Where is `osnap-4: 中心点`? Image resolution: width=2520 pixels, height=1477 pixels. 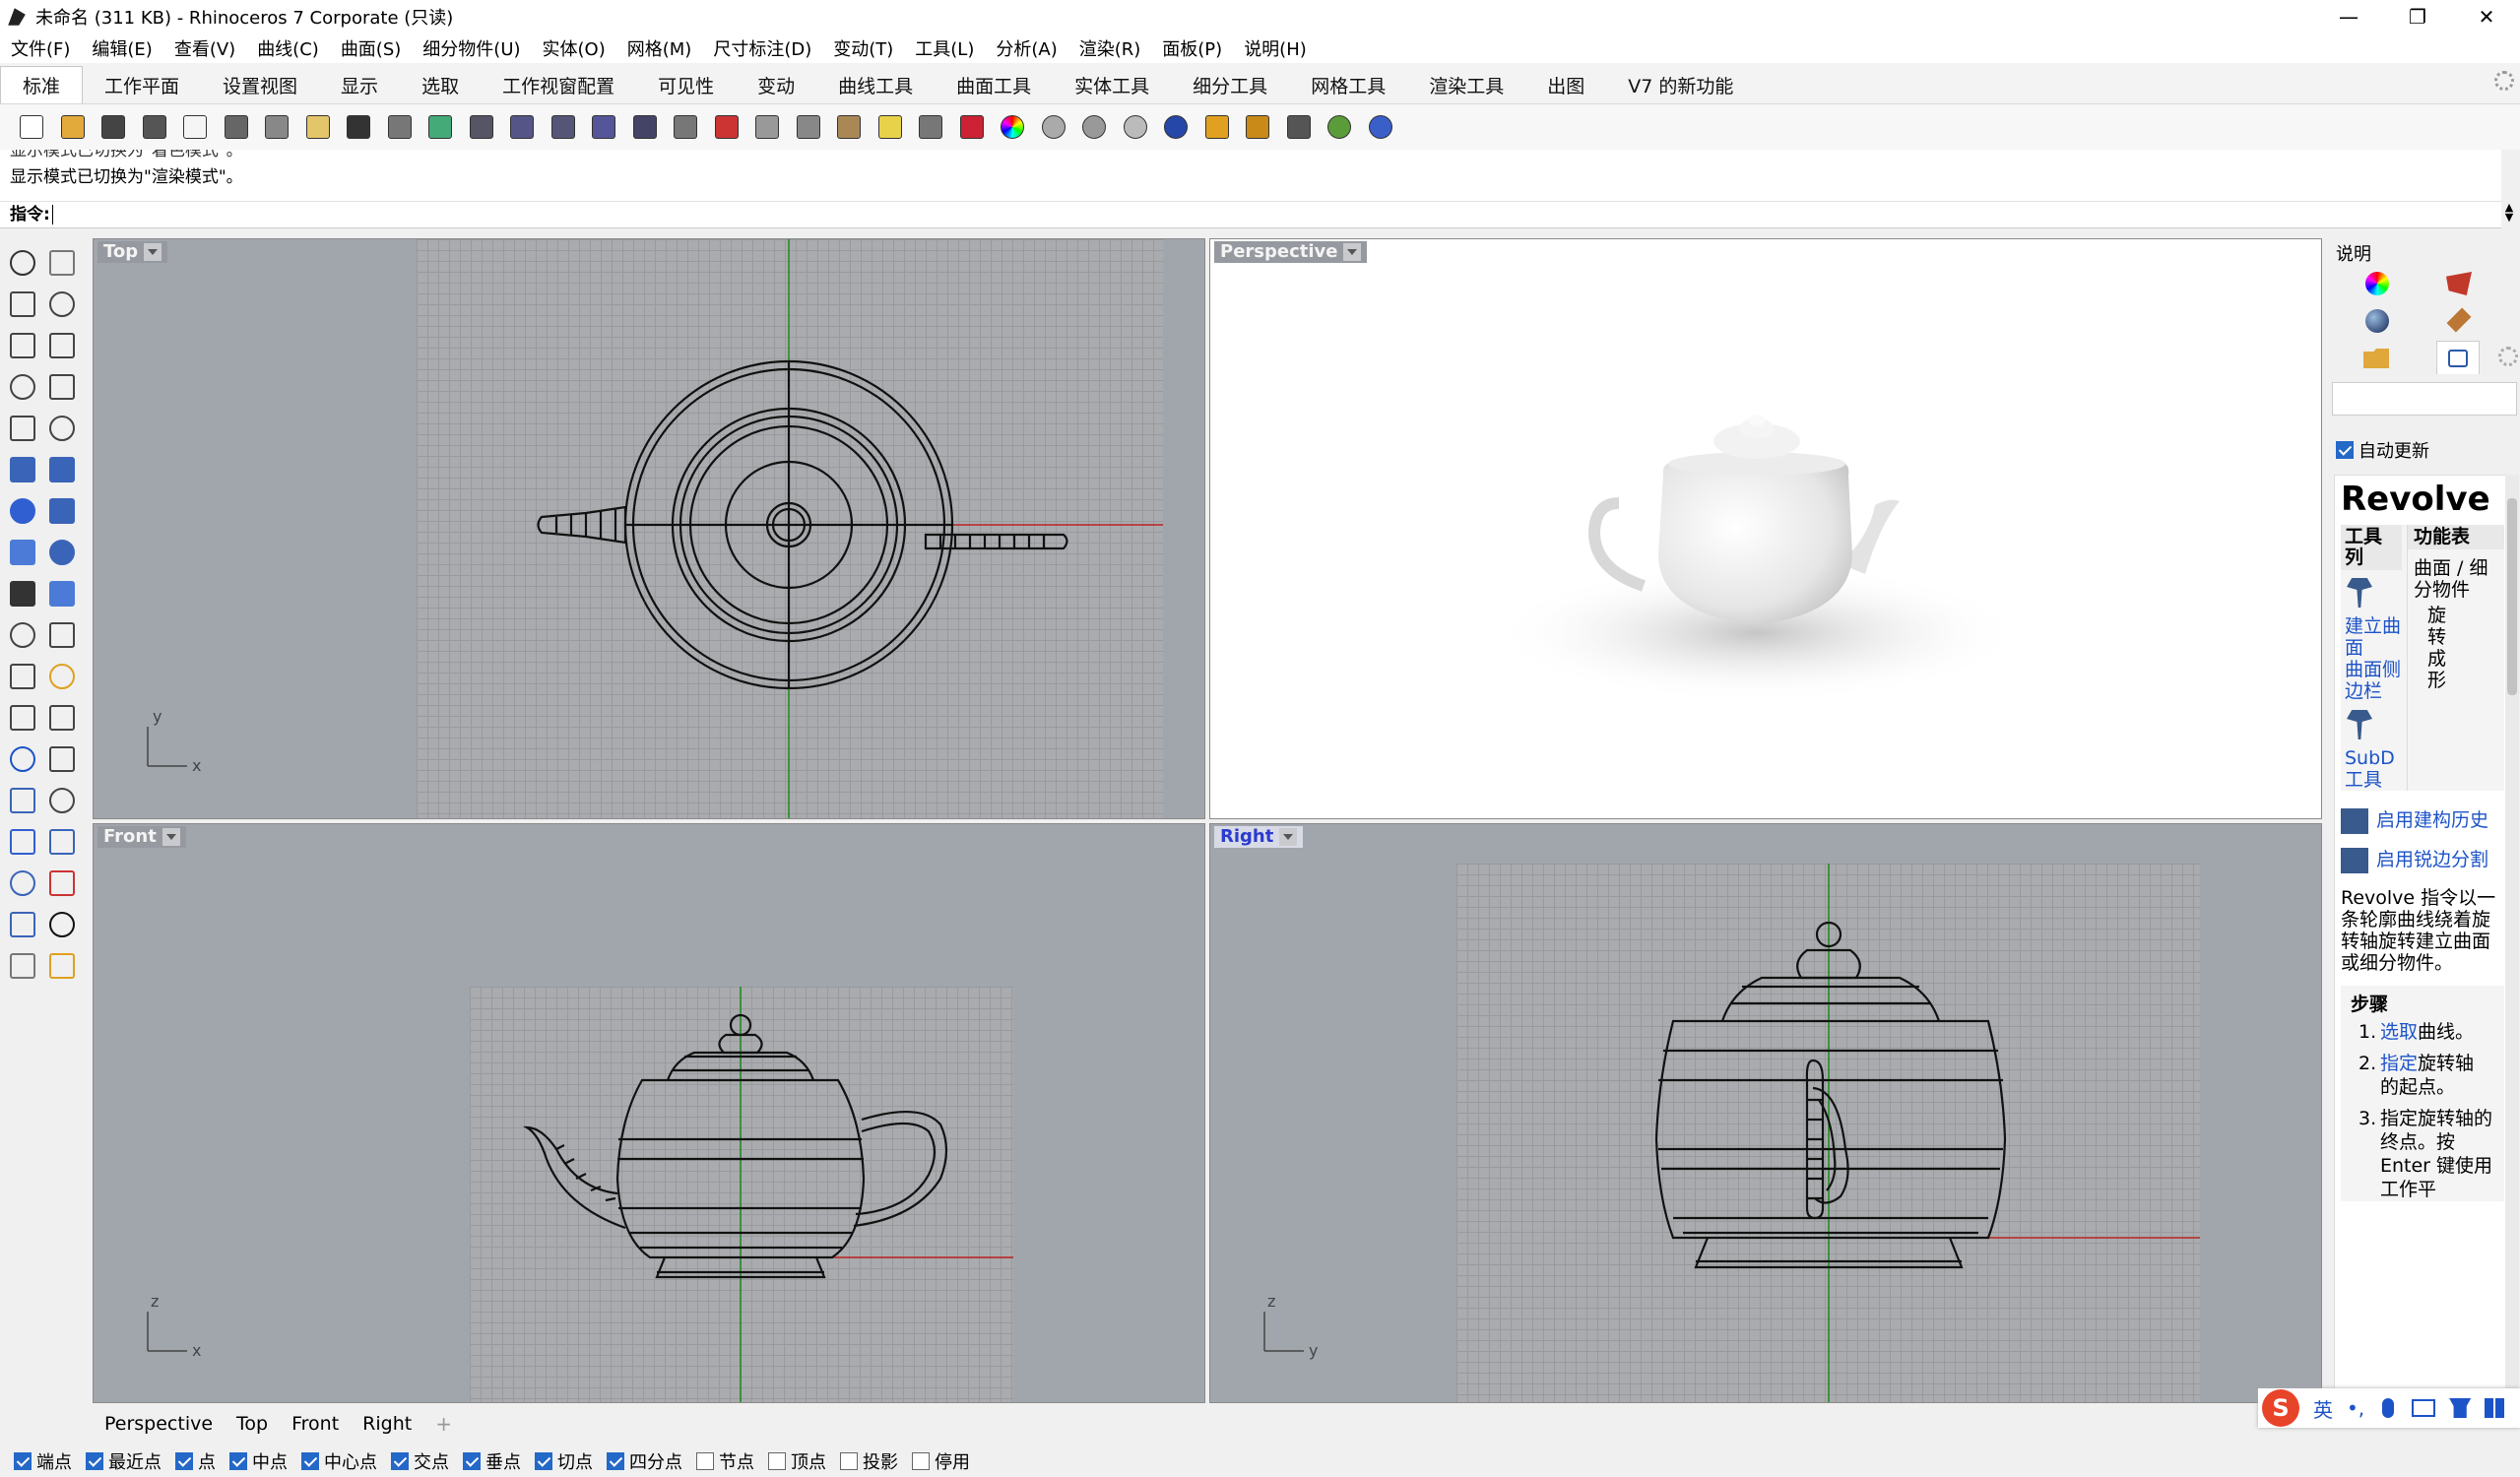 osnap-4: 中心点 is located at coordinates (339, 1461).